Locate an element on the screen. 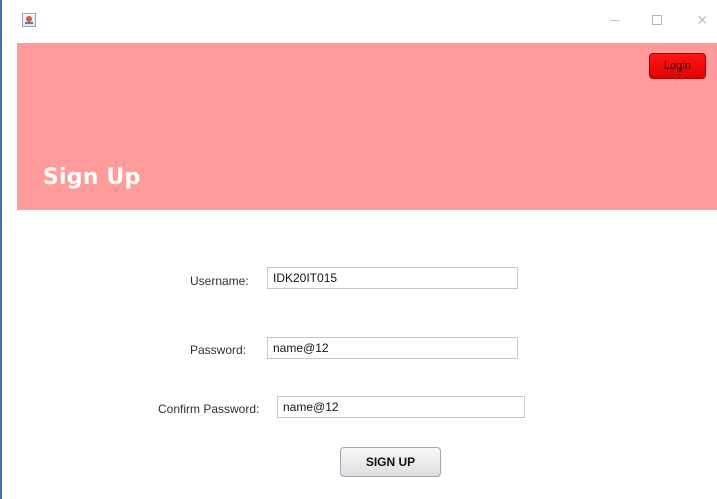 The image size is (717, 499). maximize-button is located at coordinates (658, 20).